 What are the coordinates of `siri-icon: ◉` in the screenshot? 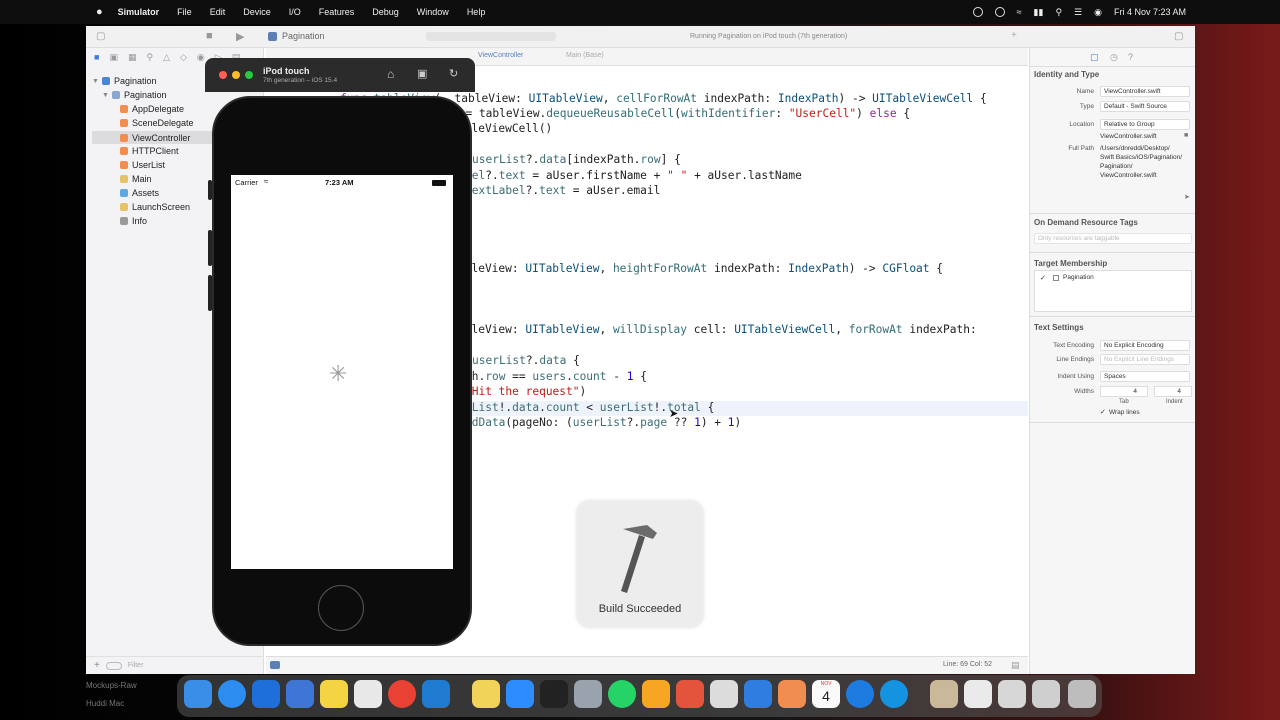 It's located at (1098, 12).